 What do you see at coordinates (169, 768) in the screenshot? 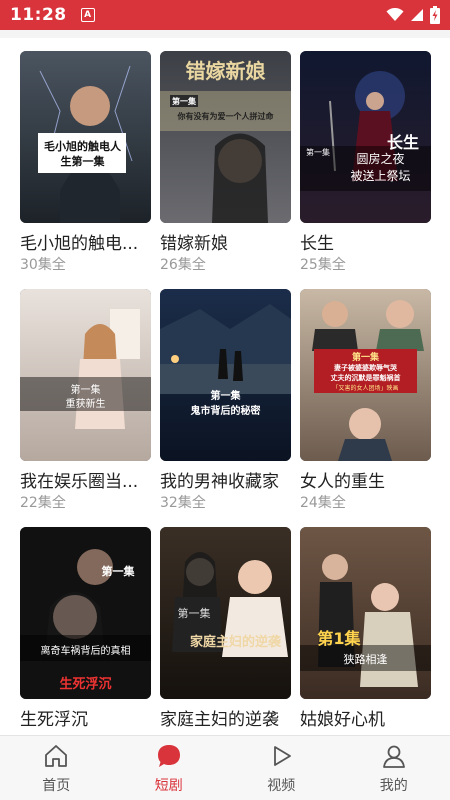
I see `nav-short-drama: 短剧` at bounding box center [169, 768].